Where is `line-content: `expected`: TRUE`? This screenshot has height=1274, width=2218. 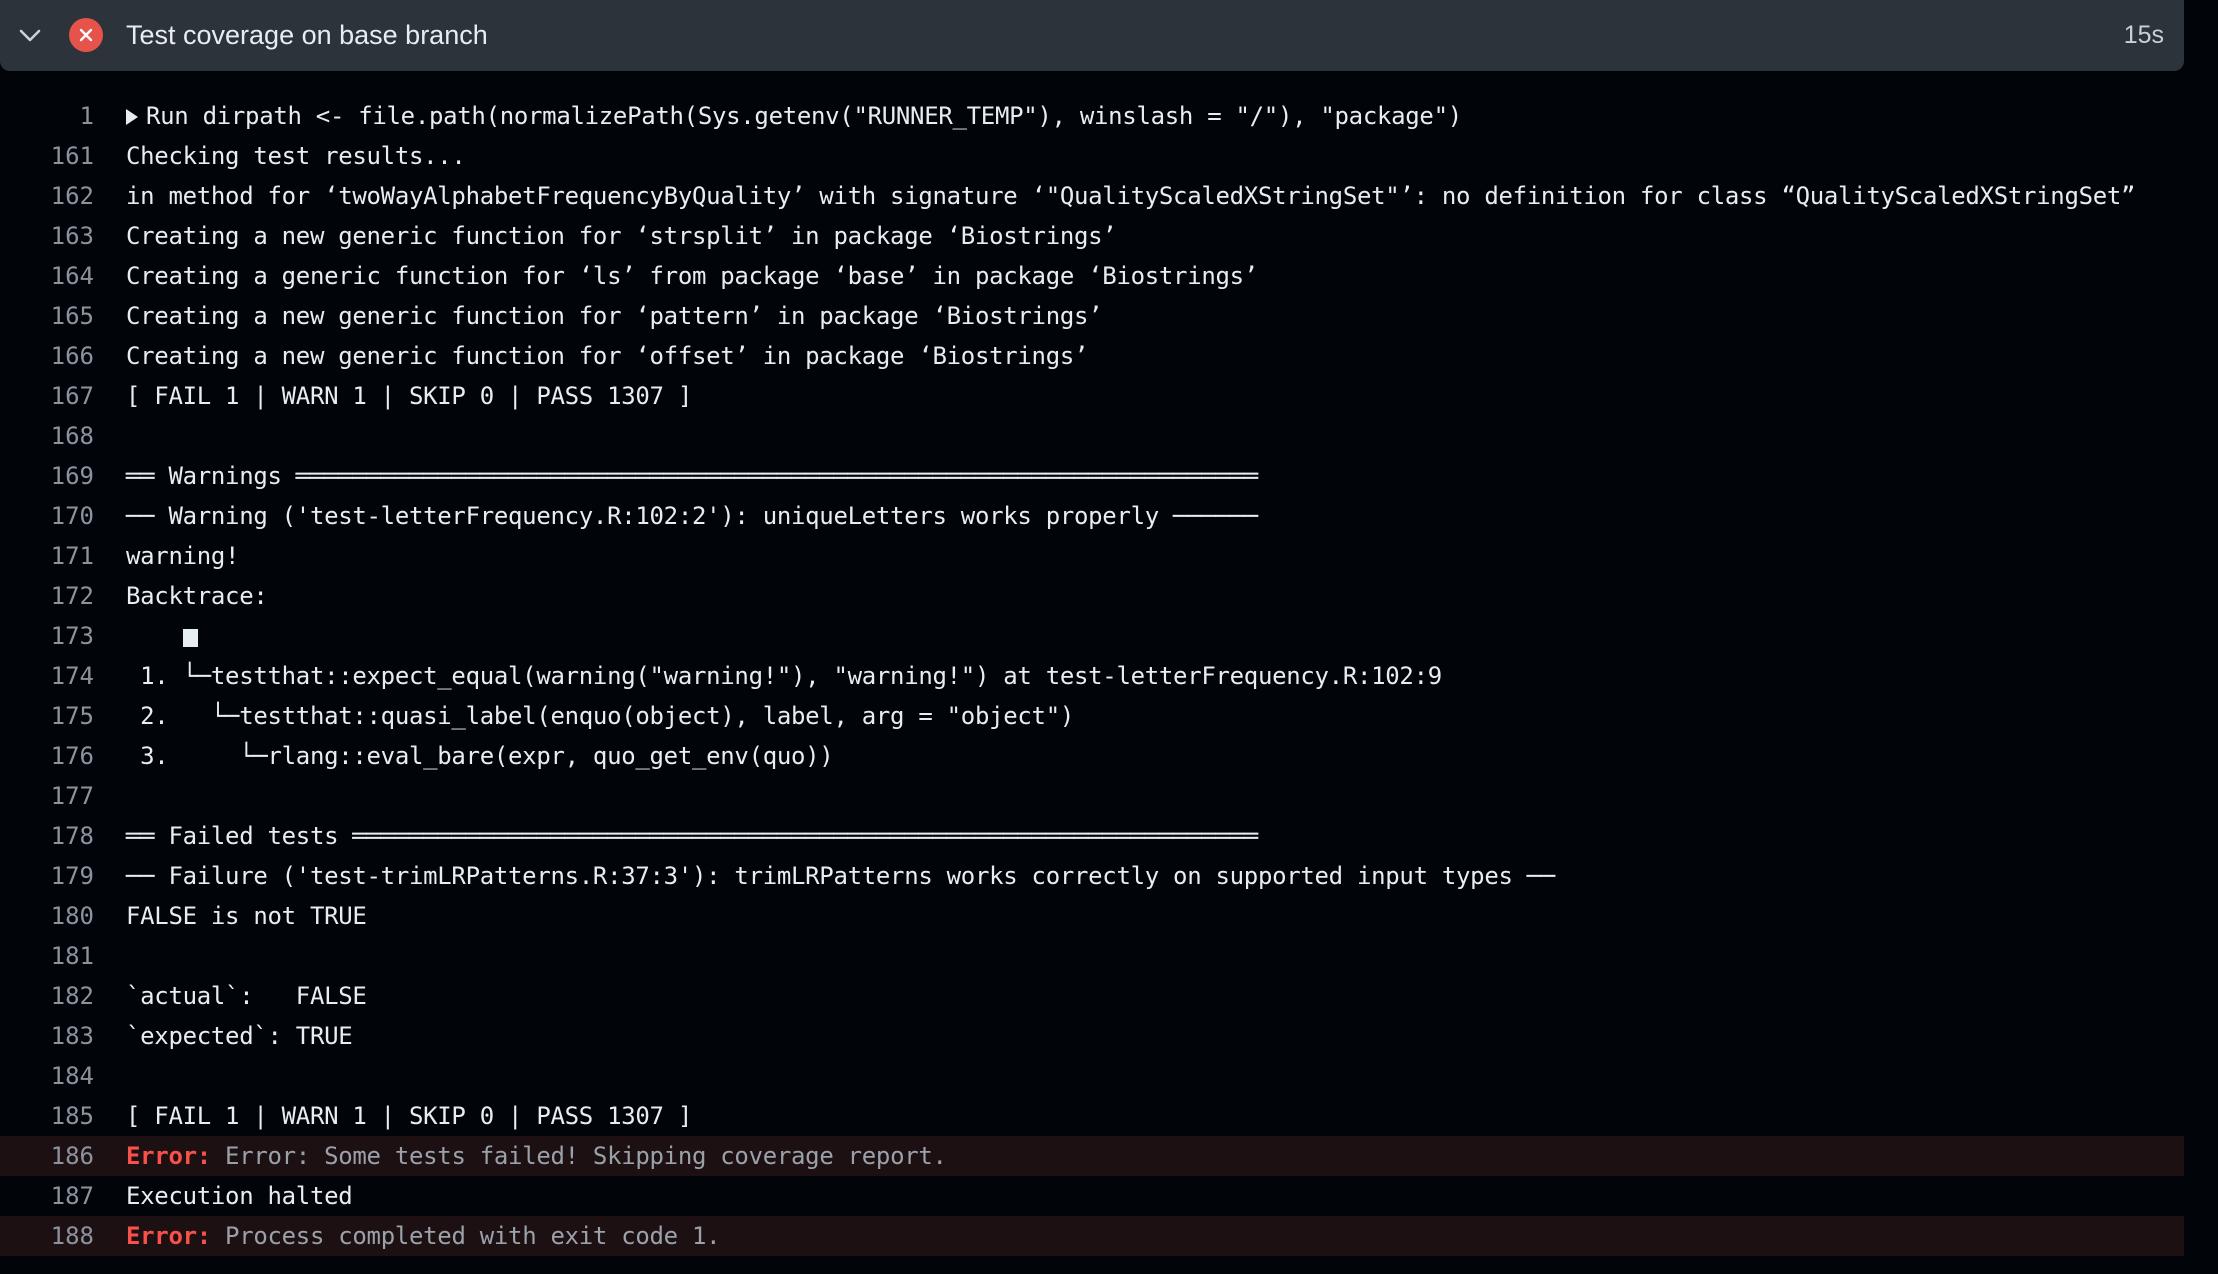 line-content: `expected`: TRUE is located at coordinates (246, 1036).